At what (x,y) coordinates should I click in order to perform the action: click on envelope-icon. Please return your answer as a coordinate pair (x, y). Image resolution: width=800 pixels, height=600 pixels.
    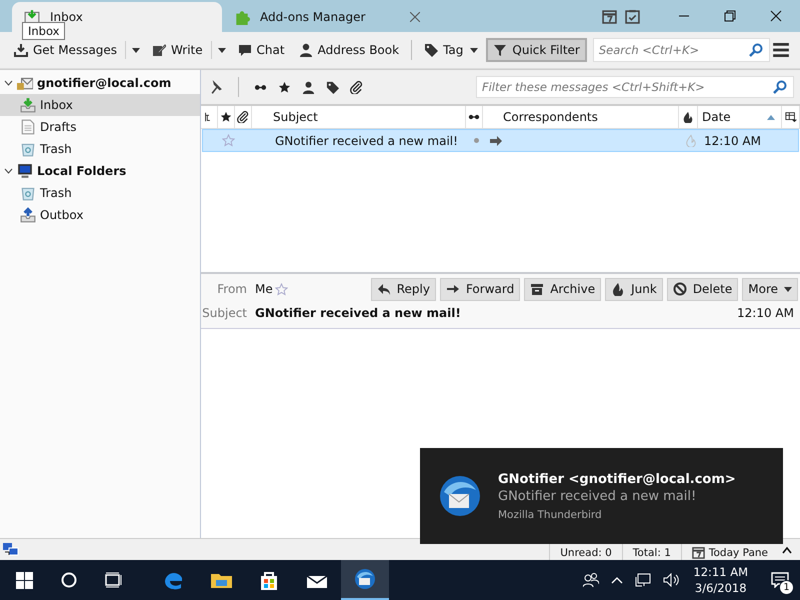
    Looking at the image, I should click on (32, 17).